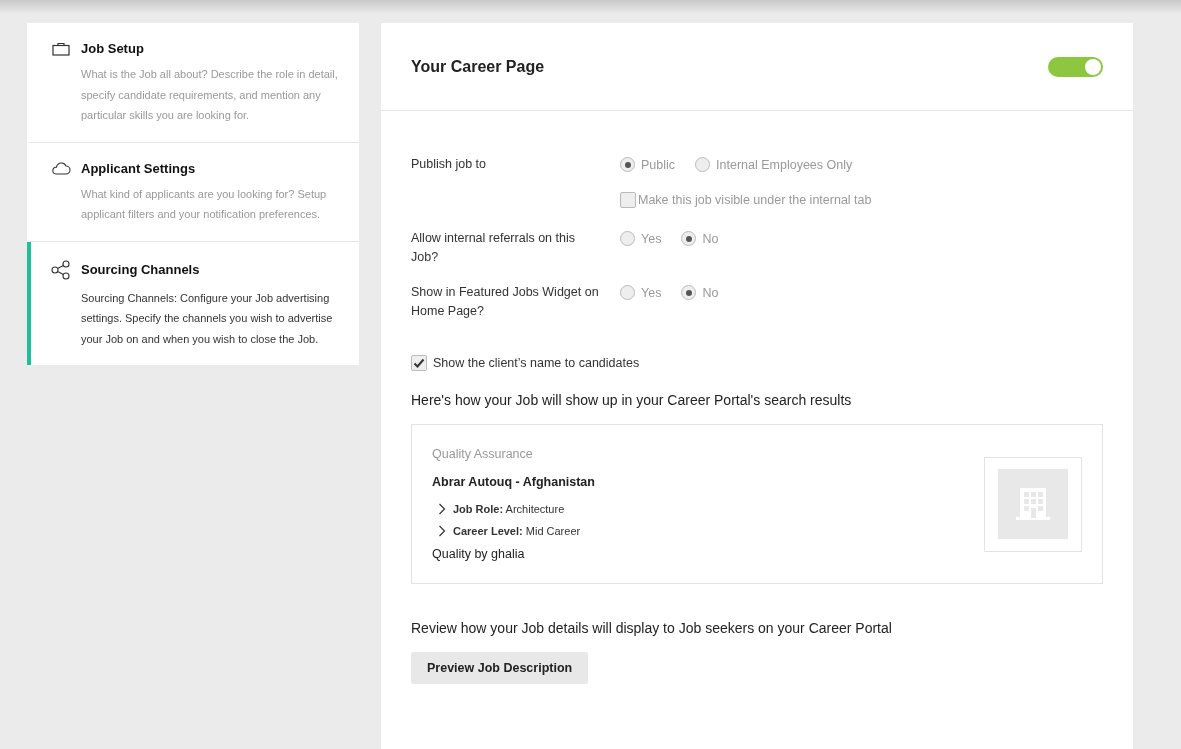 This screenshot has height=749, width=1181. I want to click on radio-option: Internal Employees Only, so click(774, 164).